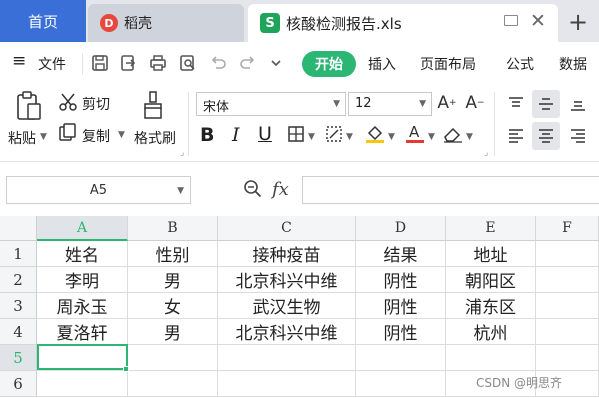 The height and width of the screenshot is (398, 599). Describe the element at coordinates (491, 254) in the screenshot. I see `cell-e1: 地址` at that location.